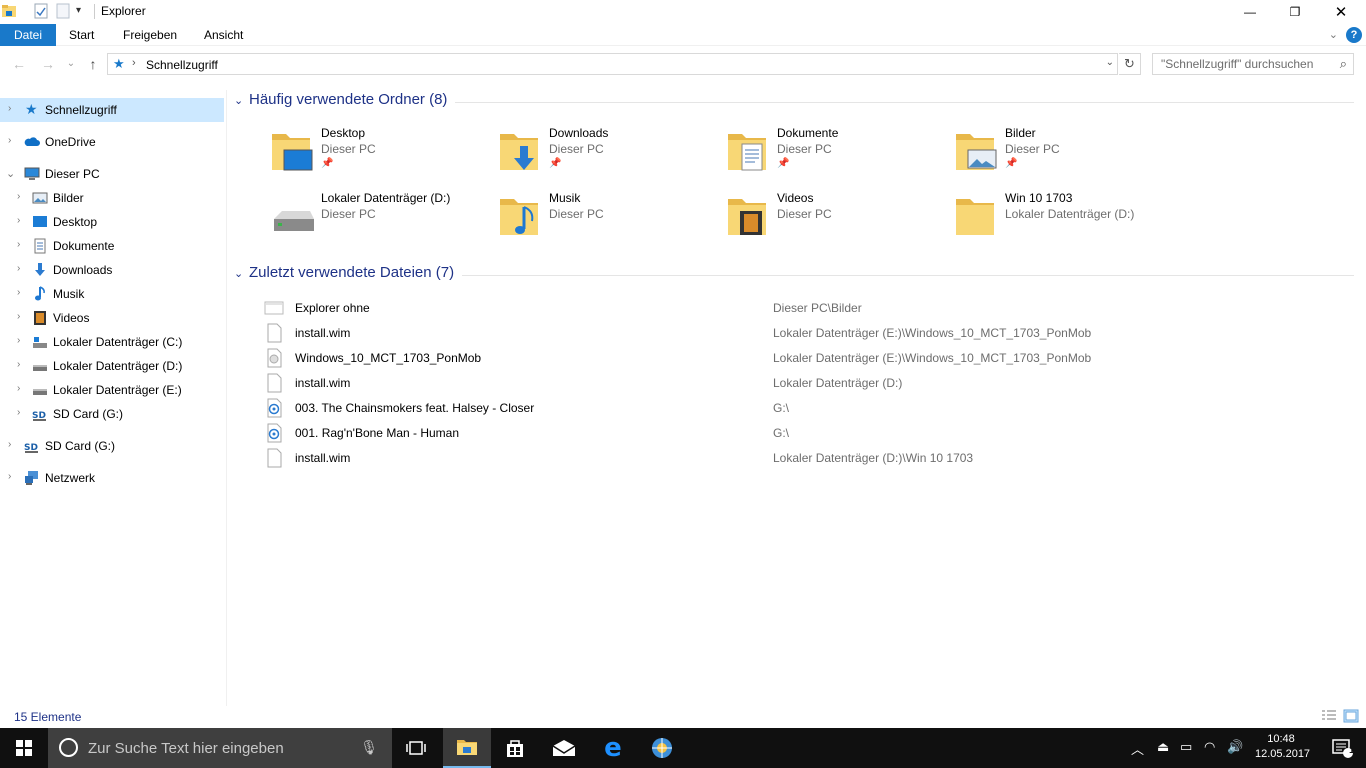 The image size is (1366, 768). I want to click on taskbar-edge: e, so click(613, 748).